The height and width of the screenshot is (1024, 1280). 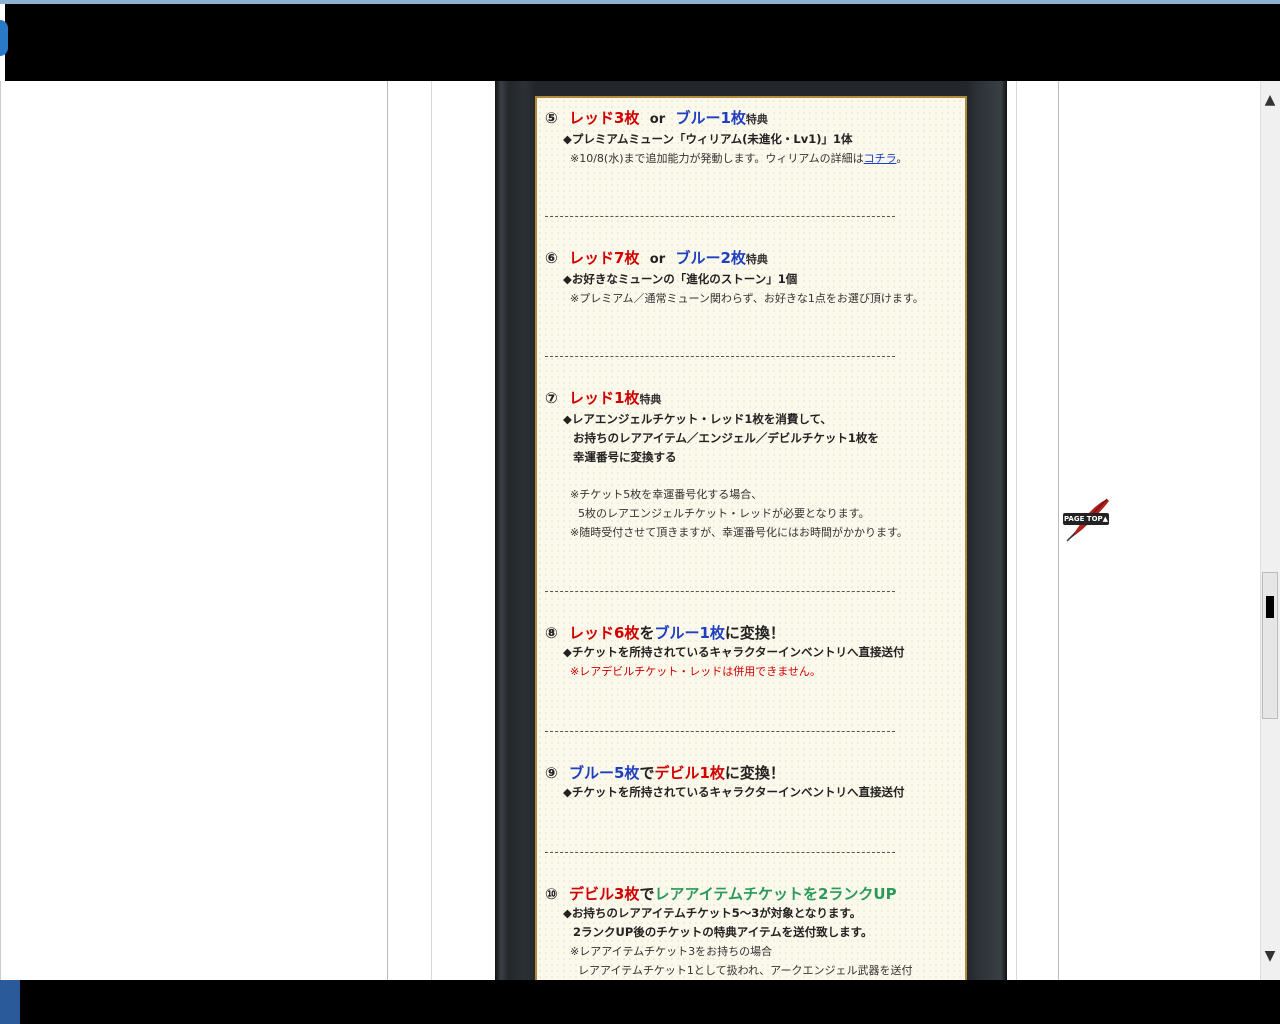 I want to click on scrollbar-thumb, so click(x=1270, y=645).